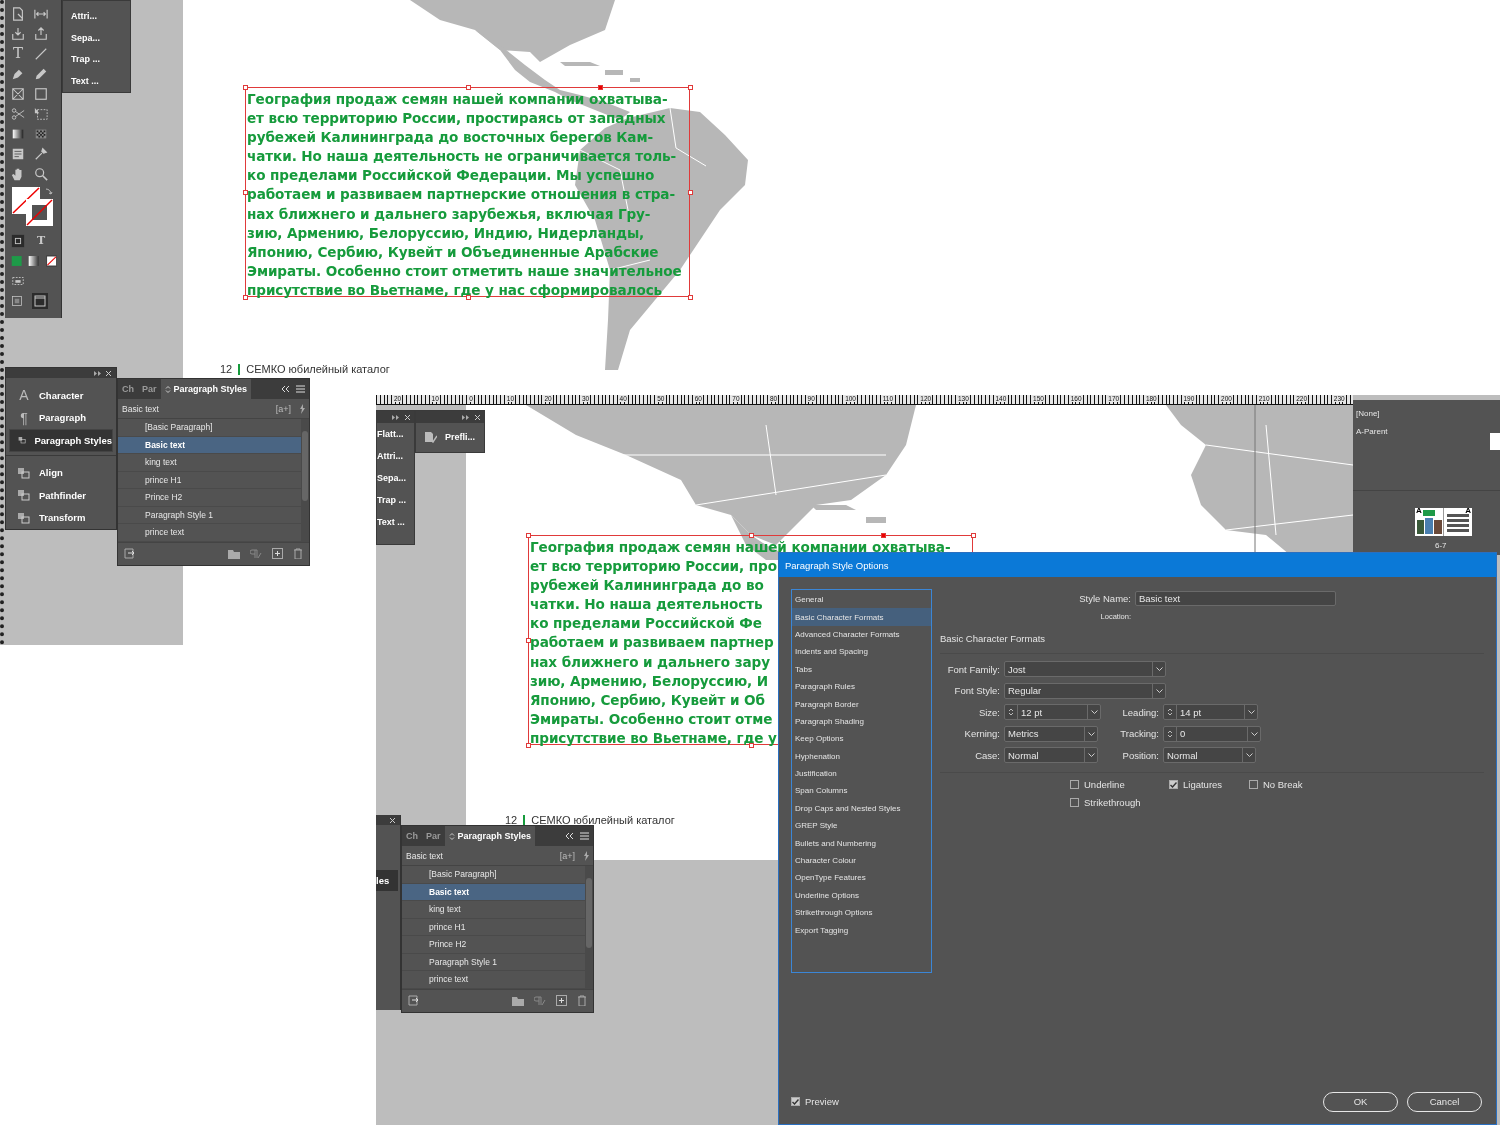 The width and height of the screenshot is (1500, 1125). What do you see at coordinates (1085, 669) in the screenshot?
I see `dropdown: Jost` at bounding box center [1085, 669].